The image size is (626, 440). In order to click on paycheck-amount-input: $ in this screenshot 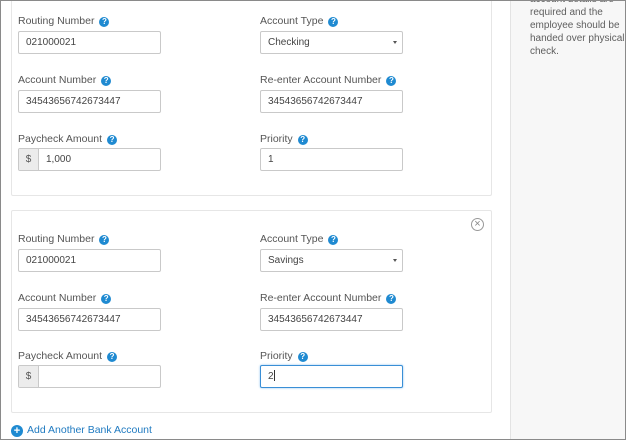, I will do `click(89, 376)`.